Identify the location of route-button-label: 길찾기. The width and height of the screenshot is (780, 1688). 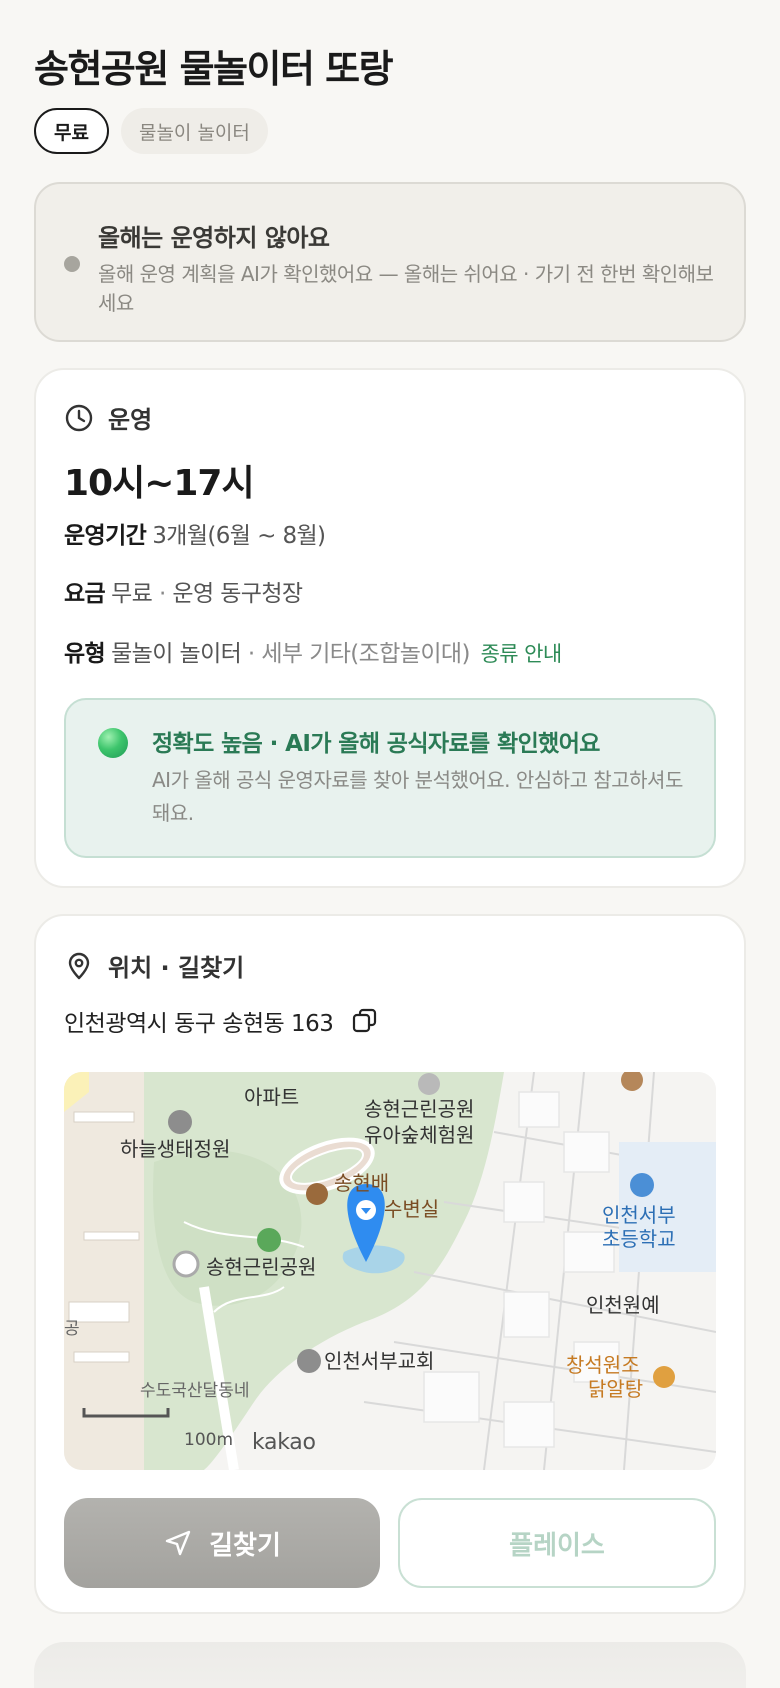
(245, 1545).